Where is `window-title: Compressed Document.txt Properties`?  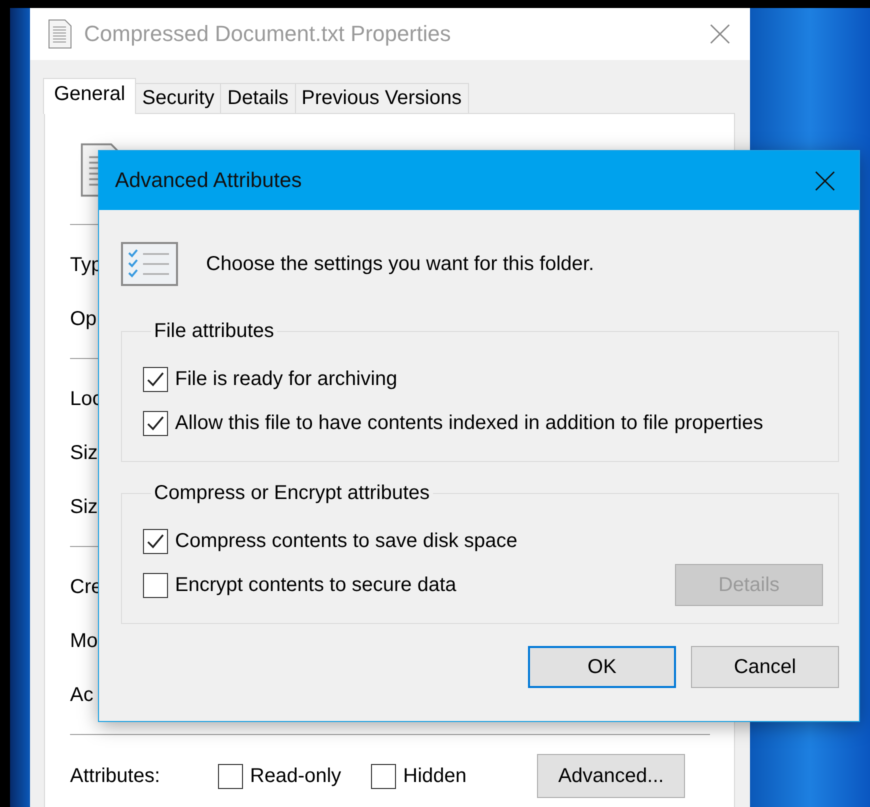 window-title: Compressed Document.txt Properties is located at coordinates (268, 34).